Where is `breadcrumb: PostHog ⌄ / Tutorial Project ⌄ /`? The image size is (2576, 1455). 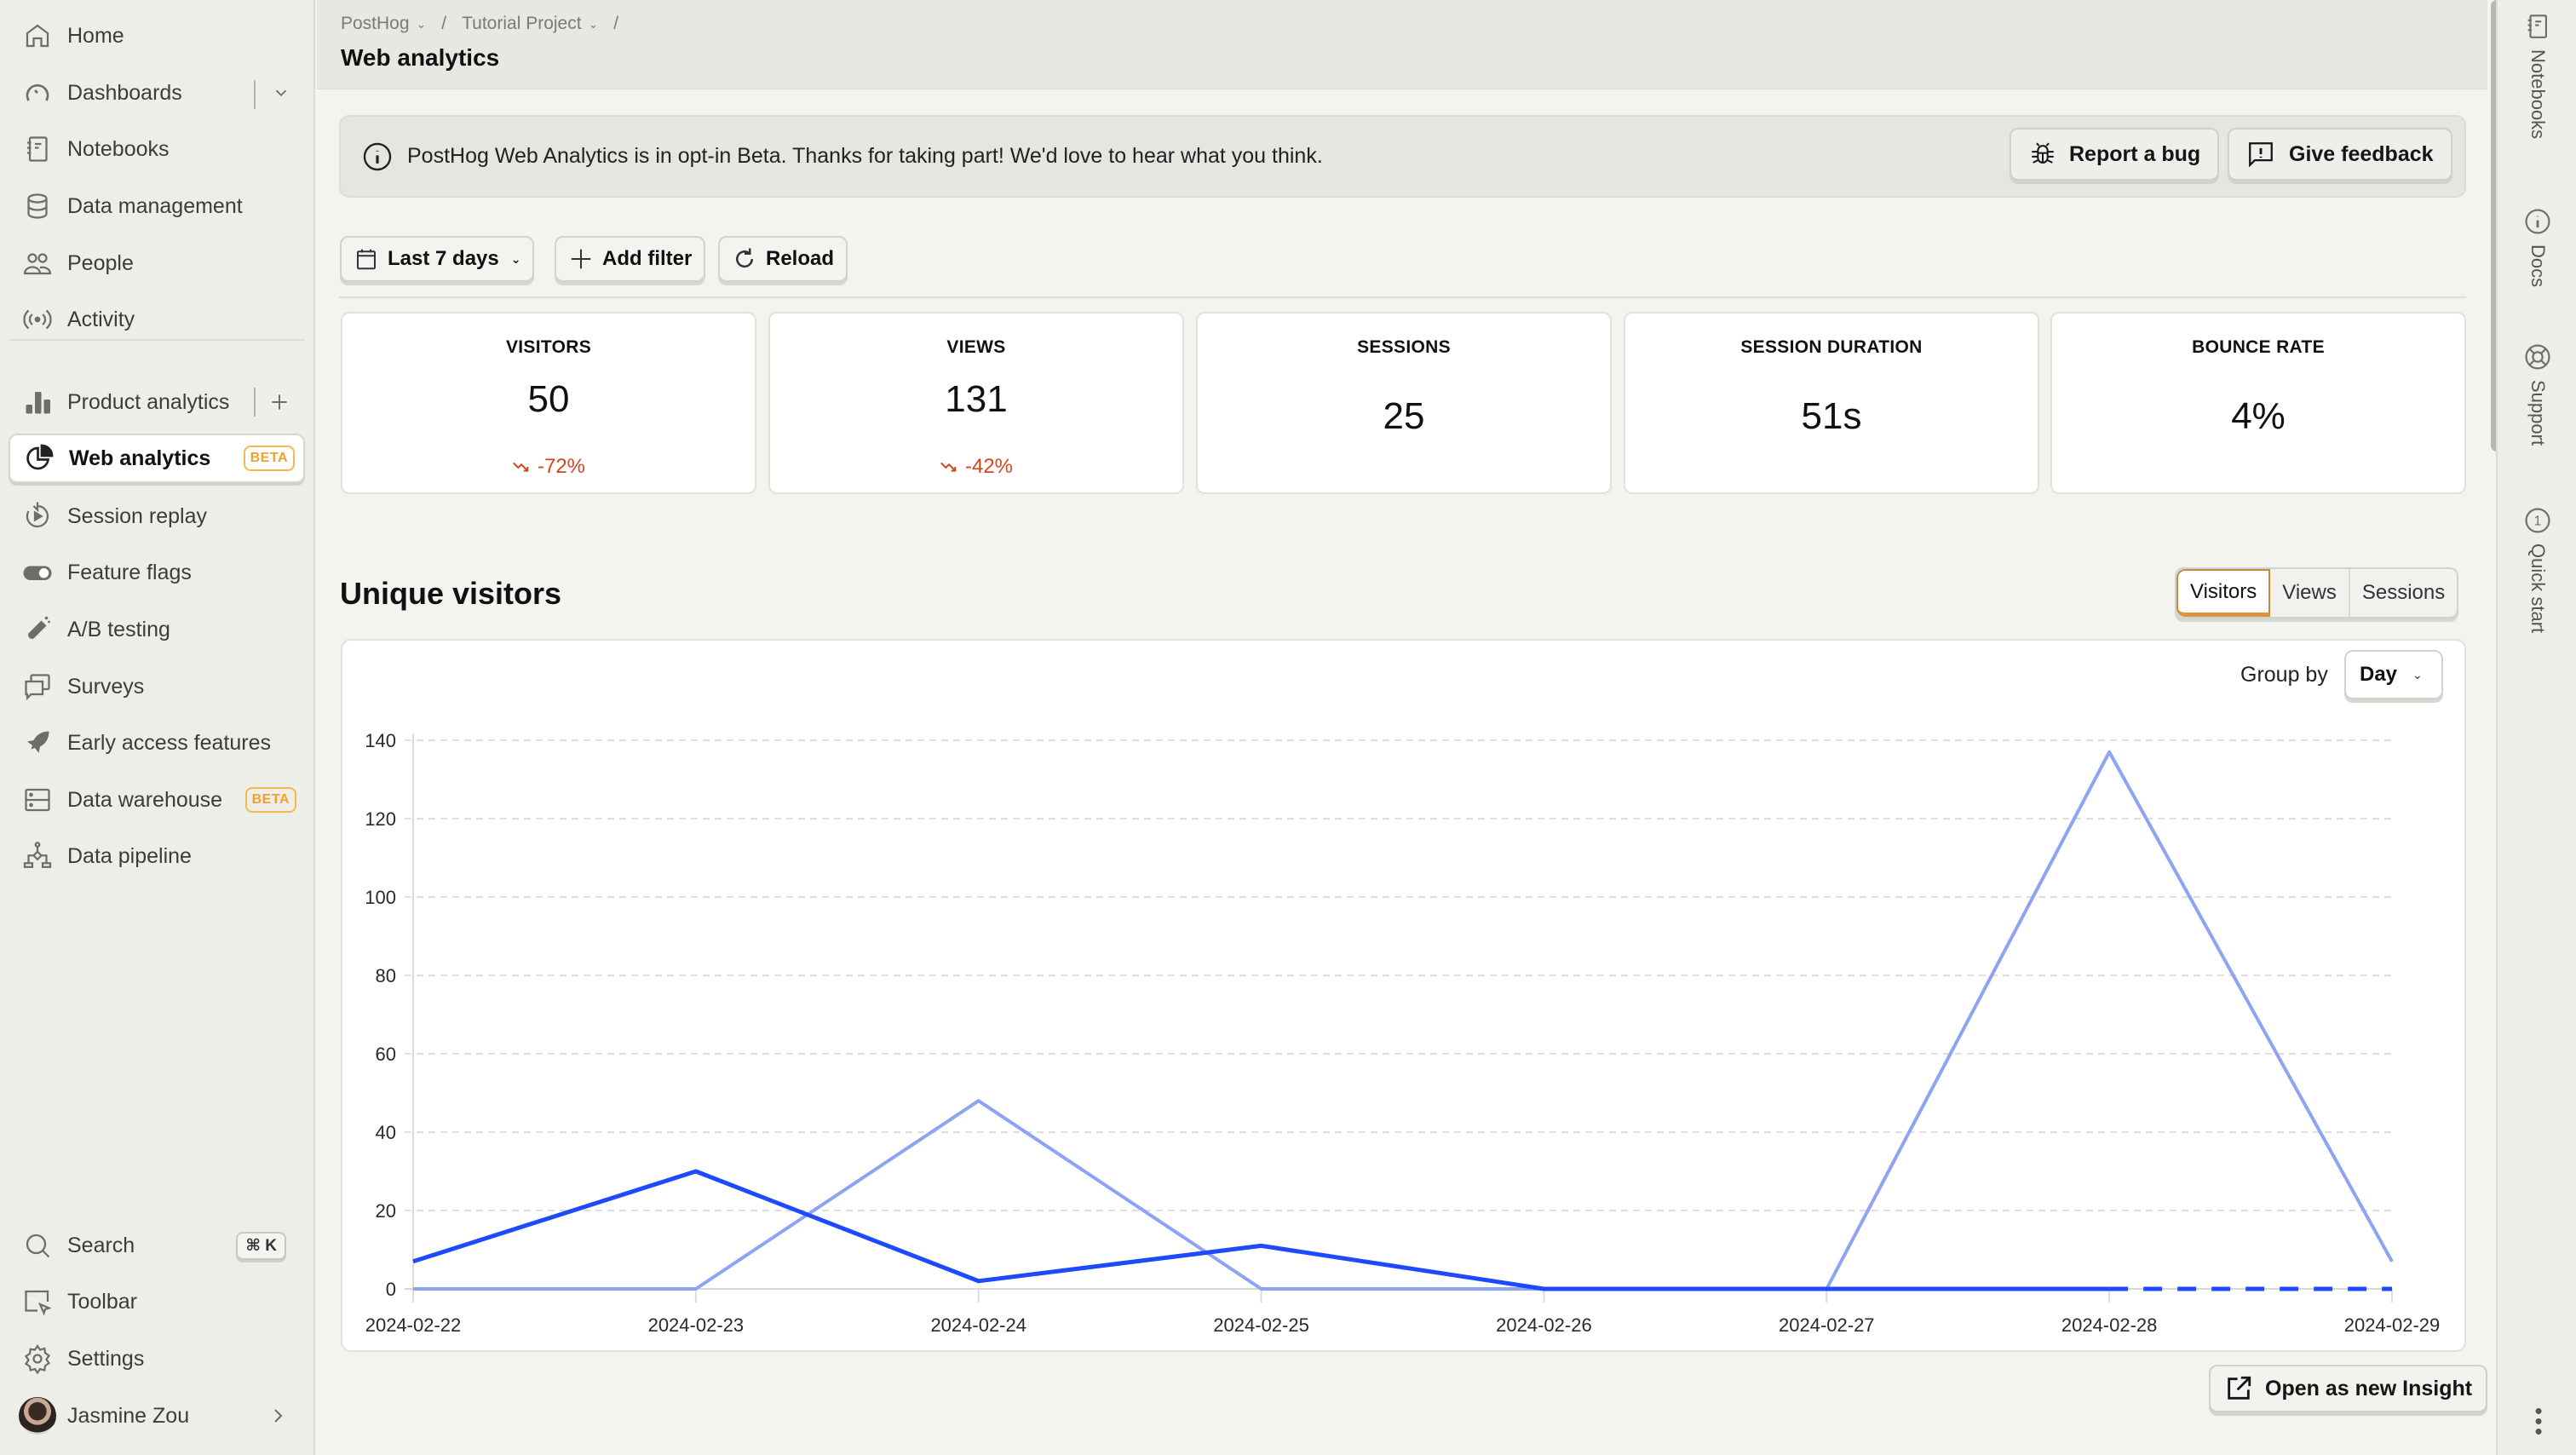 breadcrumb: PostHog ⌄ / Tutorial Project ⌄ / is located at coordinates (488, 24).